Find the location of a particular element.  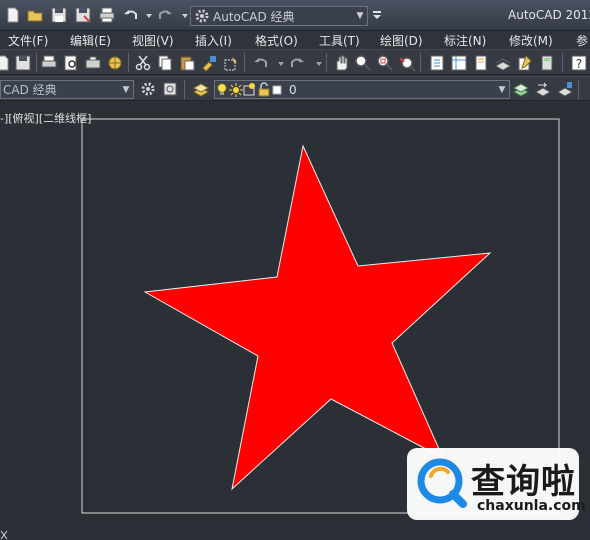

markup-set-manager-icon is located at coordinates (525, 63).